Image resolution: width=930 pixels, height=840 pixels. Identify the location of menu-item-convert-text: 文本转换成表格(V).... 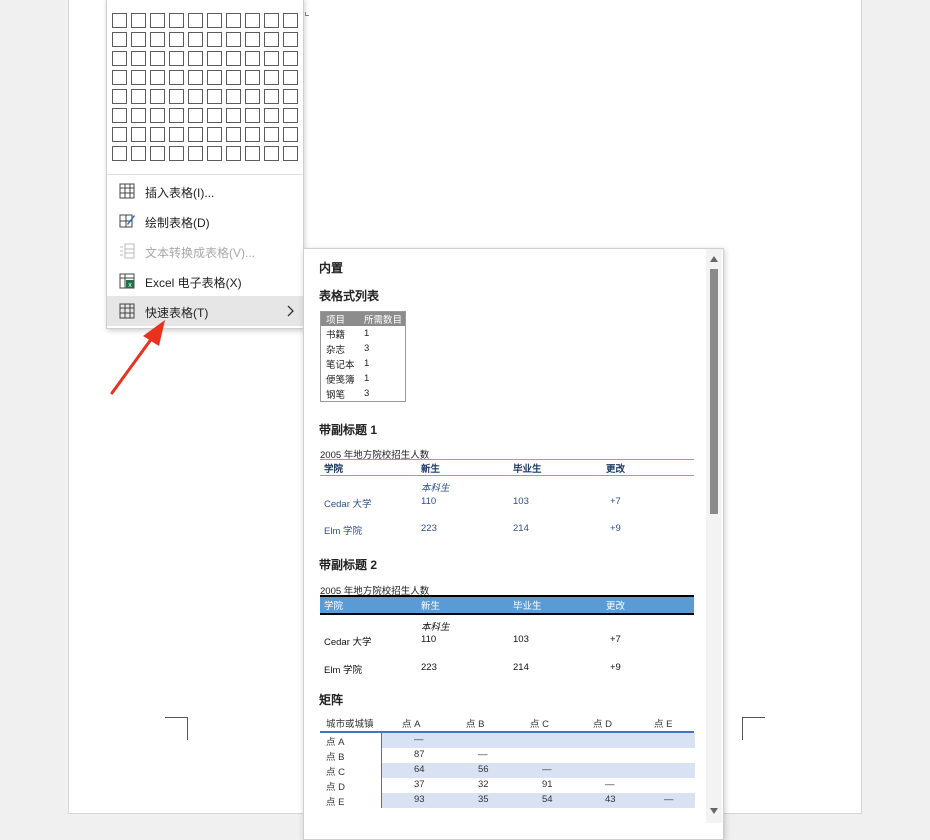
(205, 251).